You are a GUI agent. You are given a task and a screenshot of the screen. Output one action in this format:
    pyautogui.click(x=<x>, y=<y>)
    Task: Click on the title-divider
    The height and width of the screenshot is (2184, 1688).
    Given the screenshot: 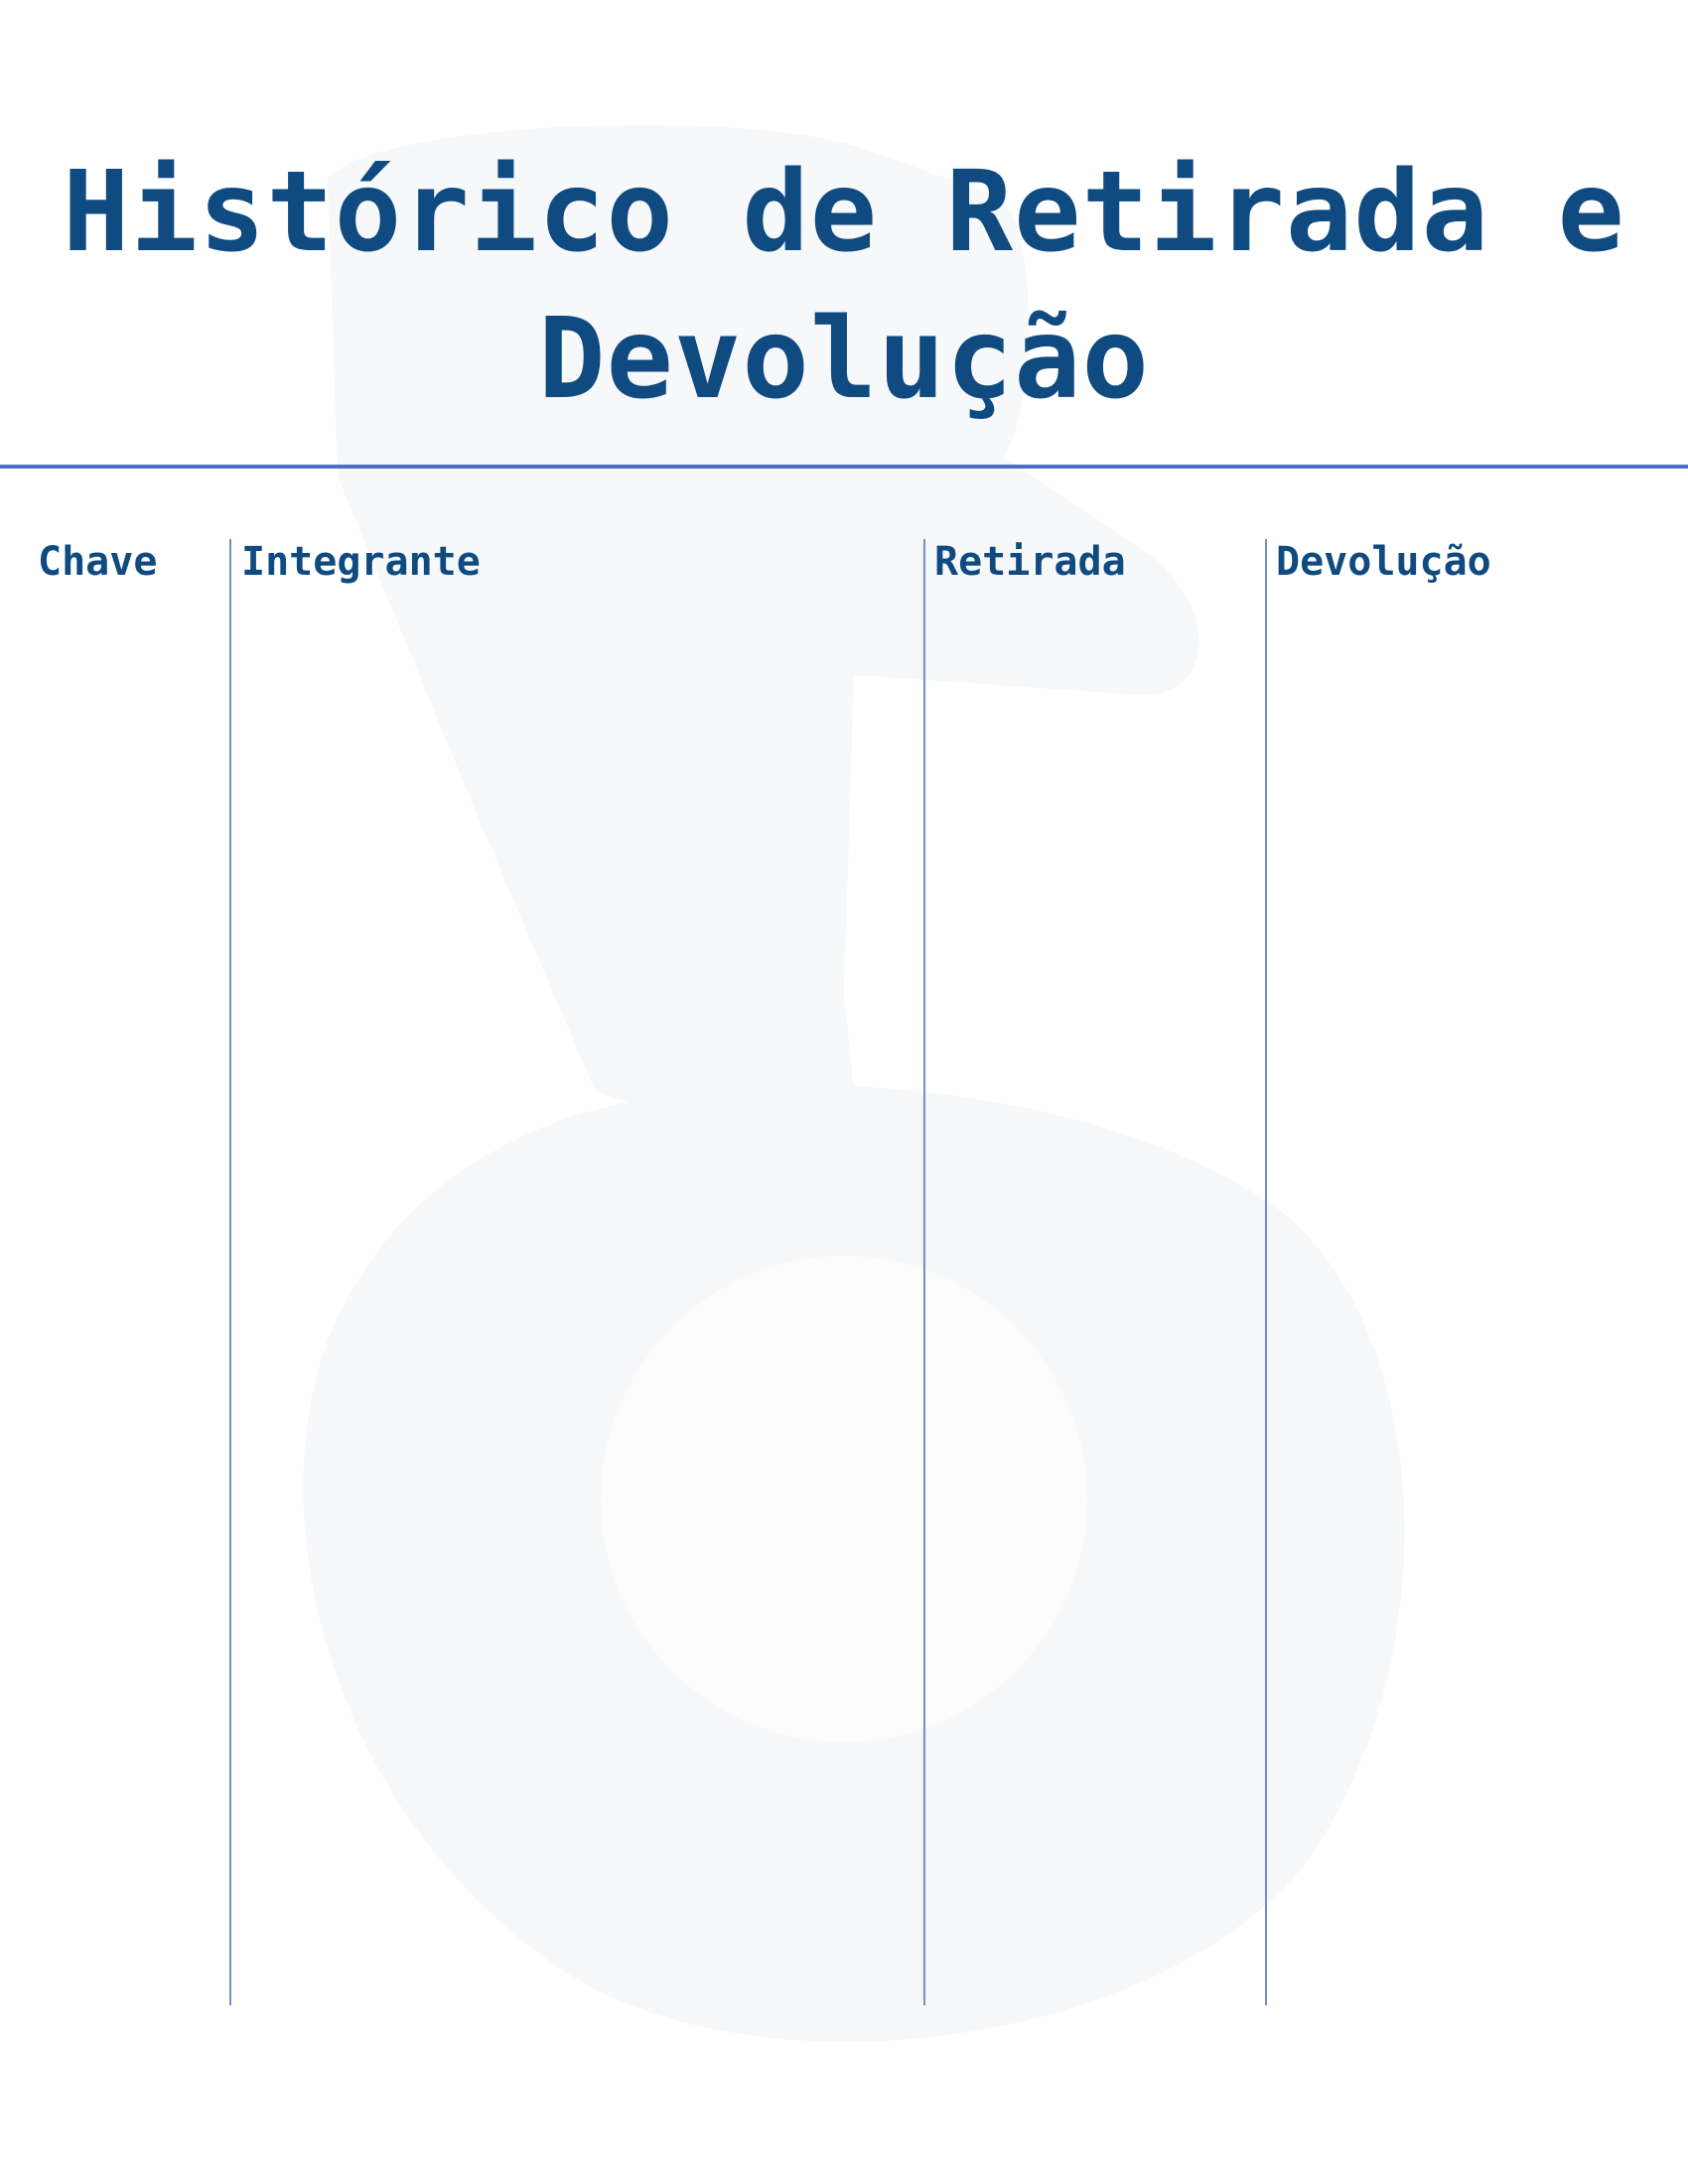 What is the action you would take?
    pyautogui.click(x=844, y=467)
    